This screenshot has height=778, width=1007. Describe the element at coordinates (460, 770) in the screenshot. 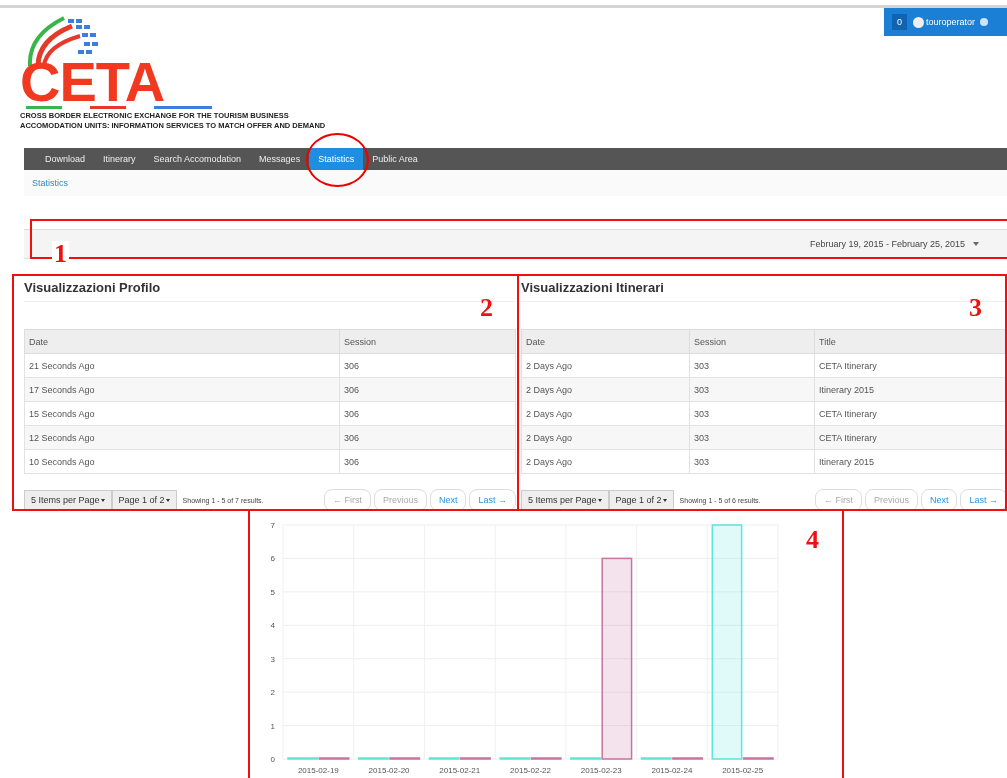

I see `x-tick-label: 2015-02-21` at that location.